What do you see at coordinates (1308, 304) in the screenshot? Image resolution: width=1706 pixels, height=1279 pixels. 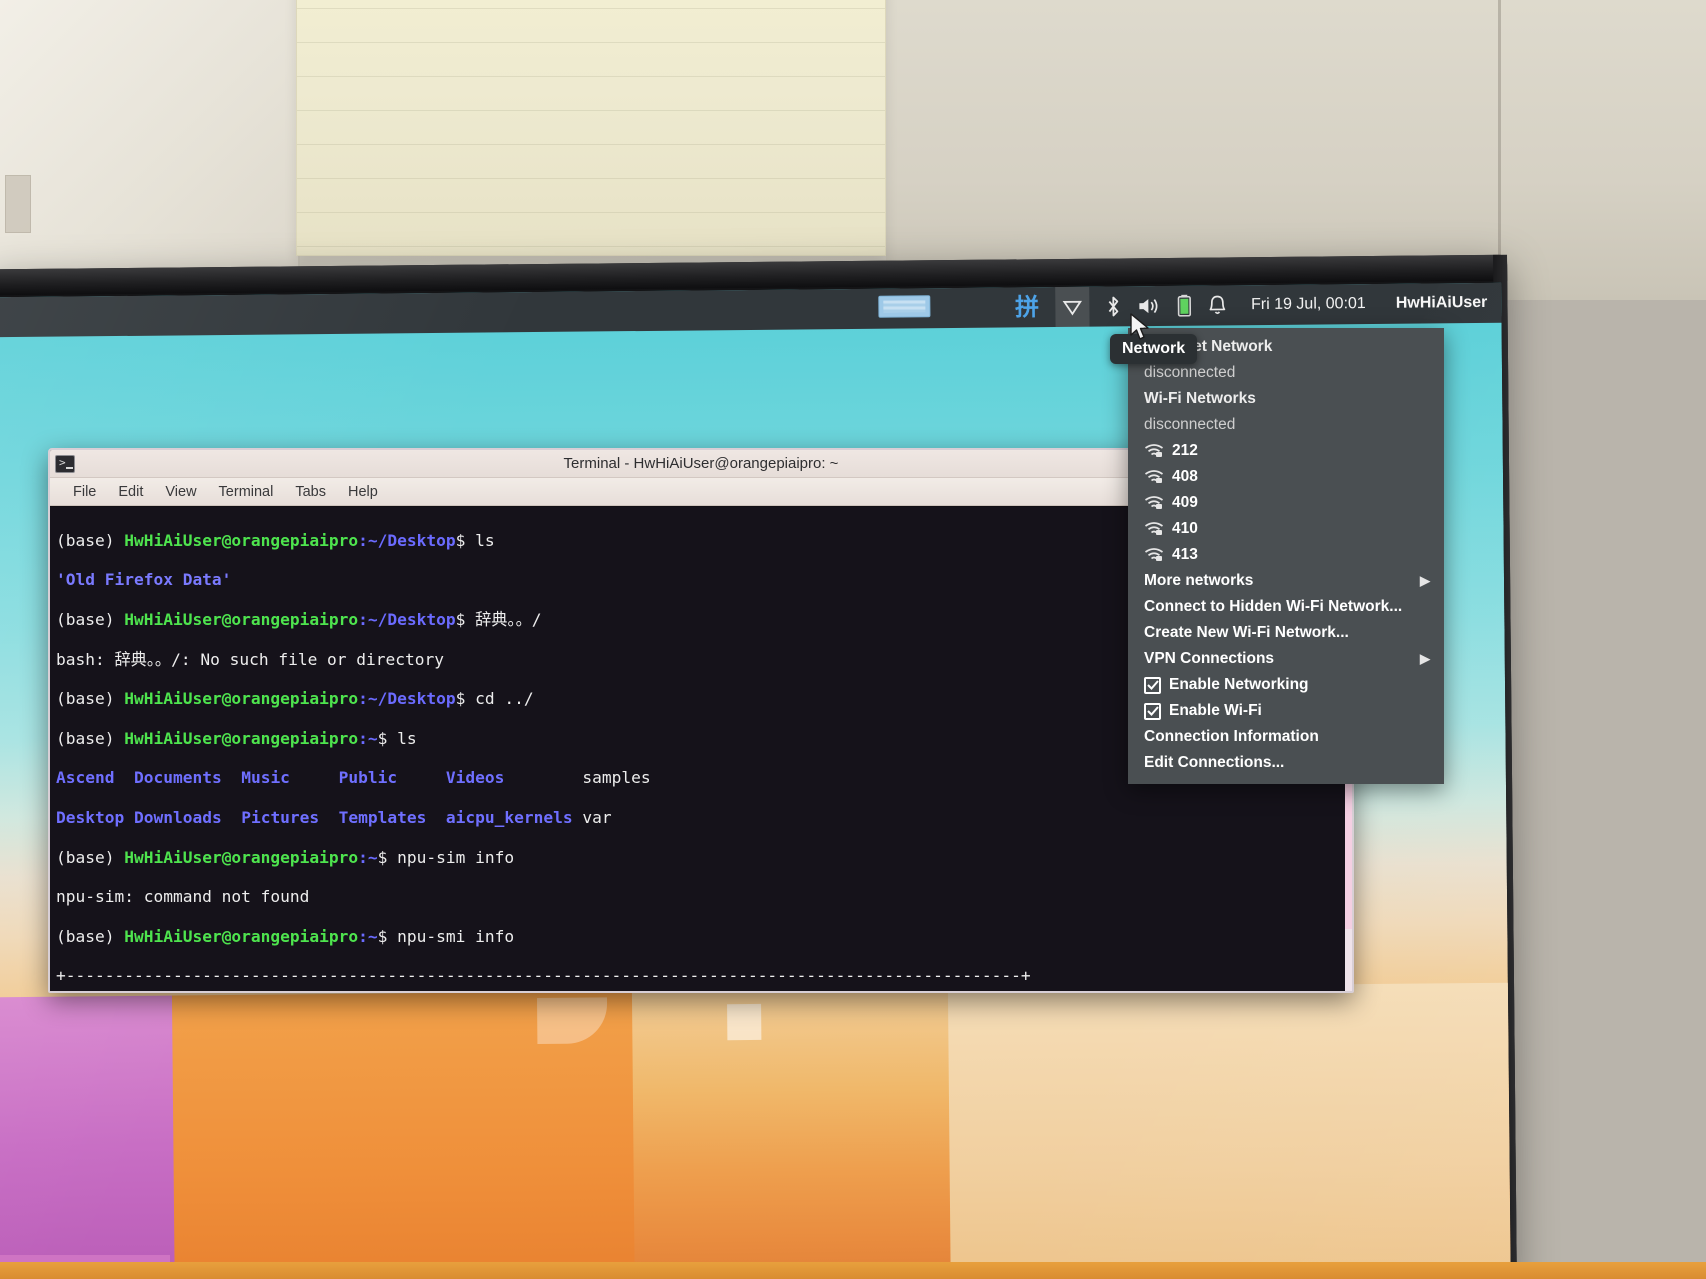 I see `panel-clock: Fri 19 Jul, 00:01` at bounding box center [1308, 304].